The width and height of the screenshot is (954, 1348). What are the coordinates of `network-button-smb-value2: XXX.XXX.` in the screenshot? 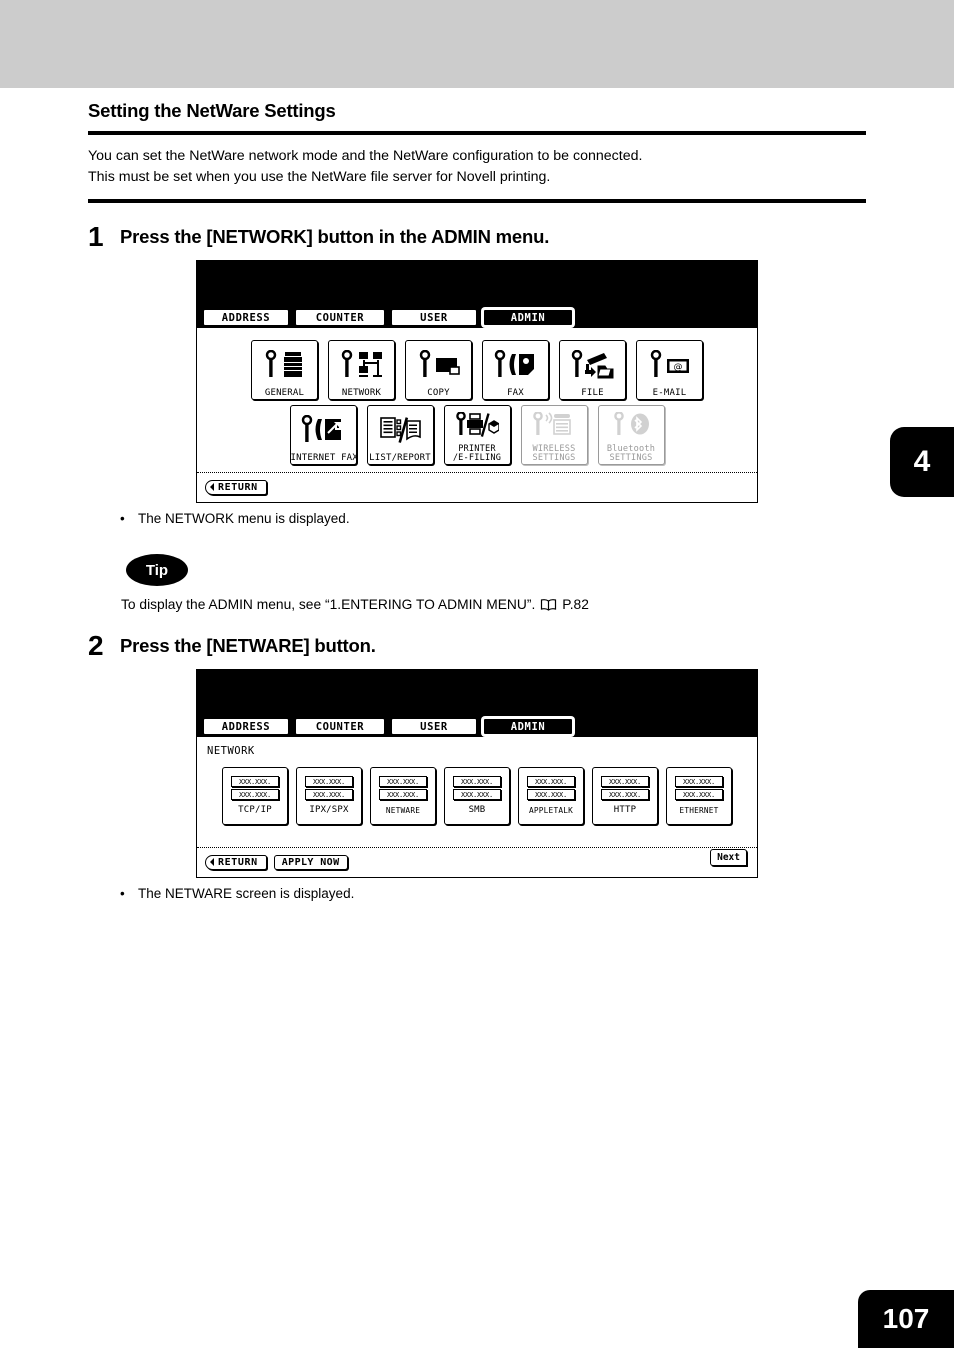 It's located at (477, 794).